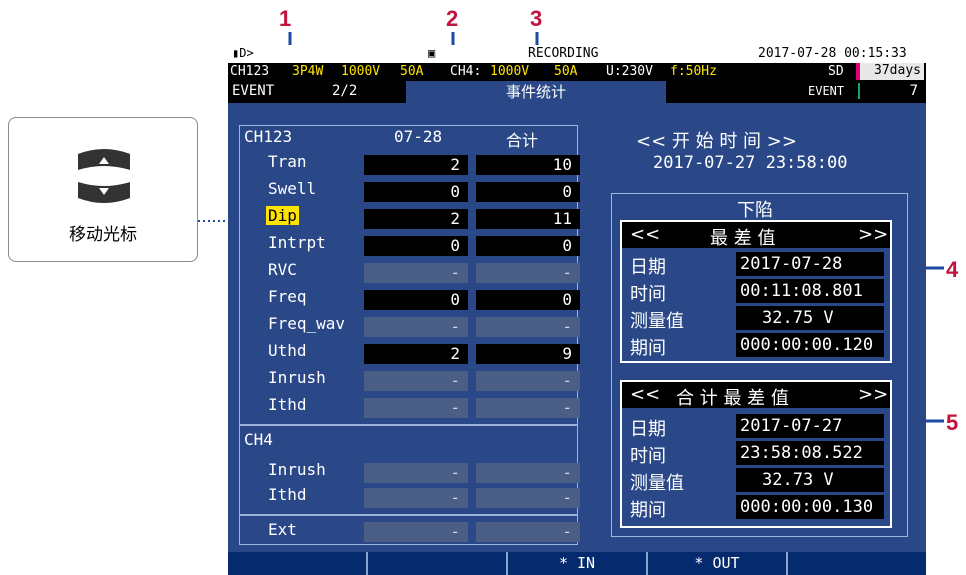 The height and width of the screenshot is (575, 966). I want to click on cell-ch4-ithd-total: -, so click(528, 498).